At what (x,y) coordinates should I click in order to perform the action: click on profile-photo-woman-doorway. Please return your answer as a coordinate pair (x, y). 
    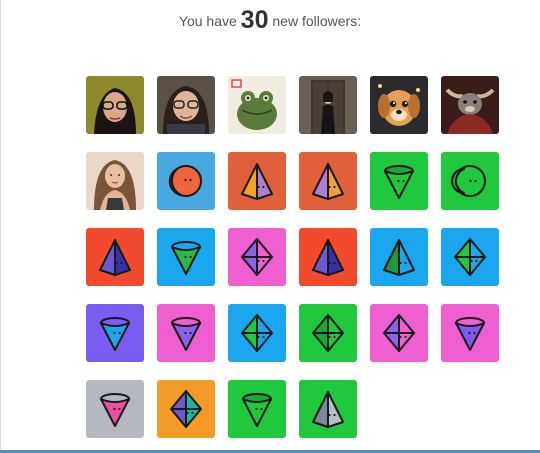
    Looking at the image, I should click on (328, 105).